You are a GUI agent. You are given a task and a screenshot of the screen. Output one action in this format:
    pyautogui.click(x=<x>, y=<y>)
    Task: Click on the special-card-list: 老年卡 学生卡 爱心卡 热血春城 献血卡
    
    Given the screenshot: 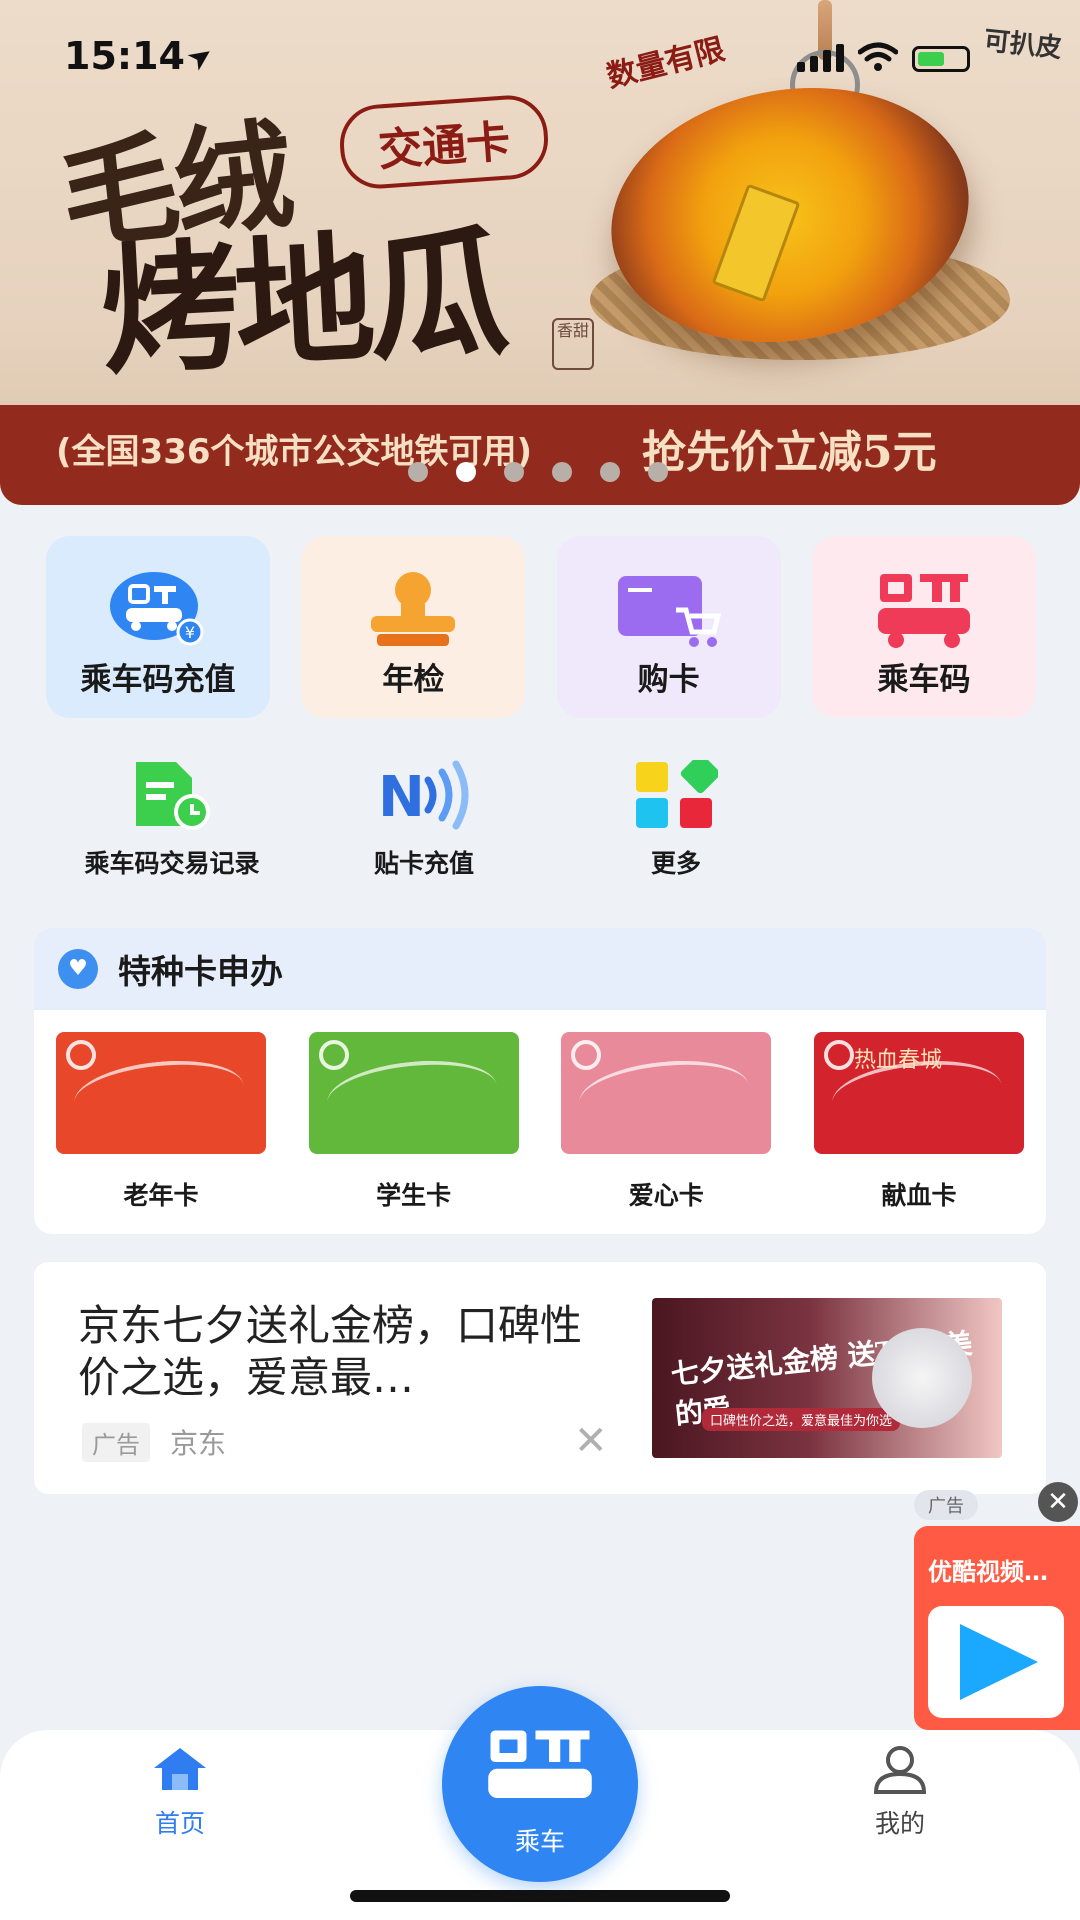 What is the action you would take?
    pyautogui.click(x=540, y=1111)
    